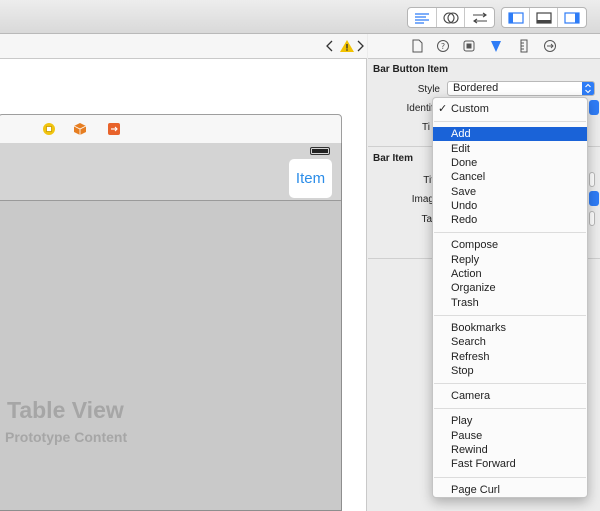 This screenshot has height=511, width=600. I want to click on table-view-subtitle: Prototype Content, so click(66, 437).